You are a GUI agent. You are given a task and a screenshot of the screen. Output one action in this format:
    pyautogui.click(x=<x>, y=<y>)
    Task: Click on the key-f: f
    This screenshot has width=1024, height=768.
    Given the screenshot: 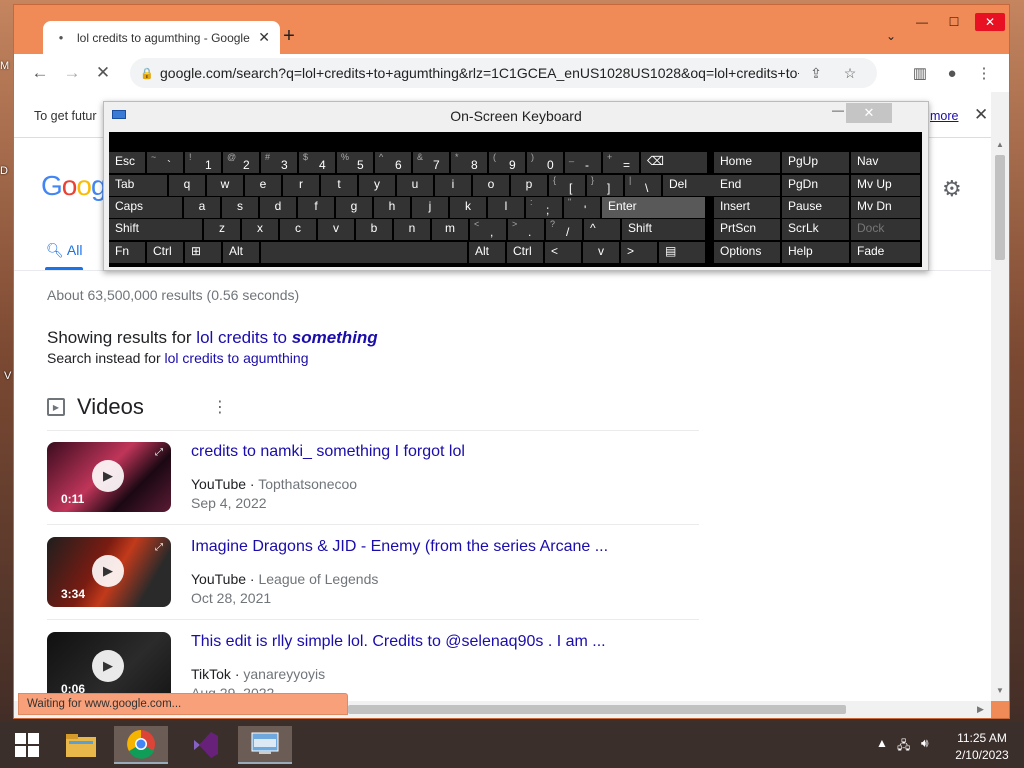 What is the action you would take?
    pyautogui.click(x=316, y=207)
    